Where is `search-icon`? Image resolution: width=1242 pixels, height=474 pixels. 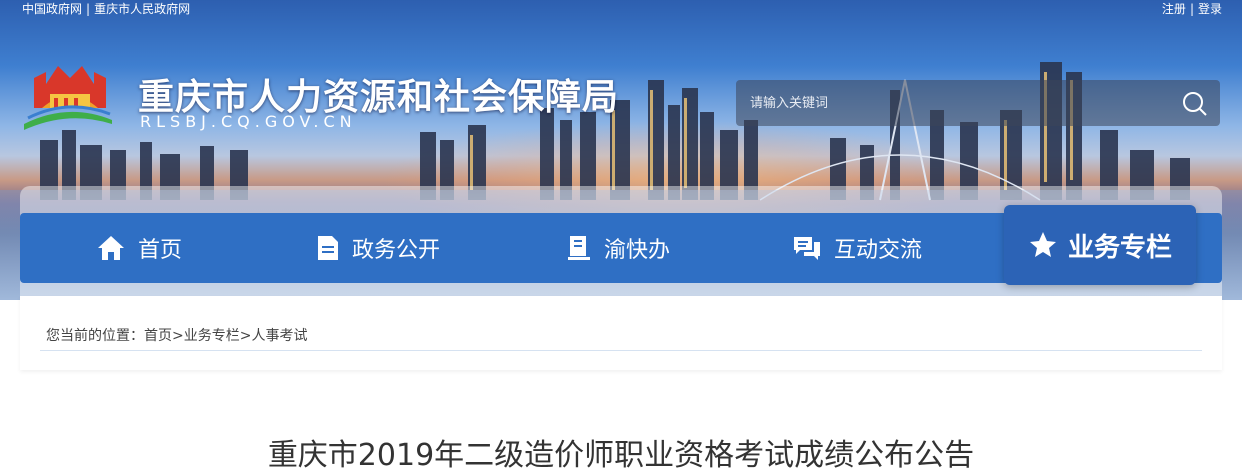
search-icon is located at coordinates (1195, 104).